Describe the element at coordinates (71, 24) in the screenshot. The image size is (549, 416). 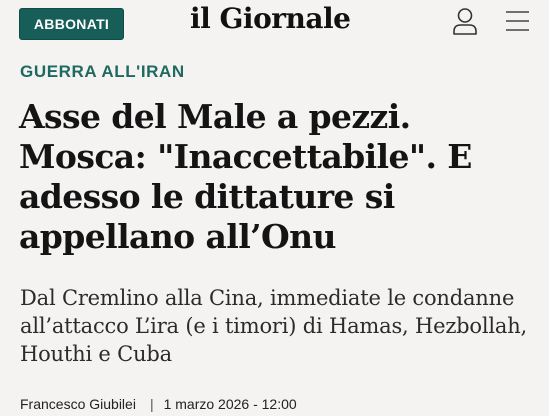
I see `subscribe-button: ABBONATI` at that location.